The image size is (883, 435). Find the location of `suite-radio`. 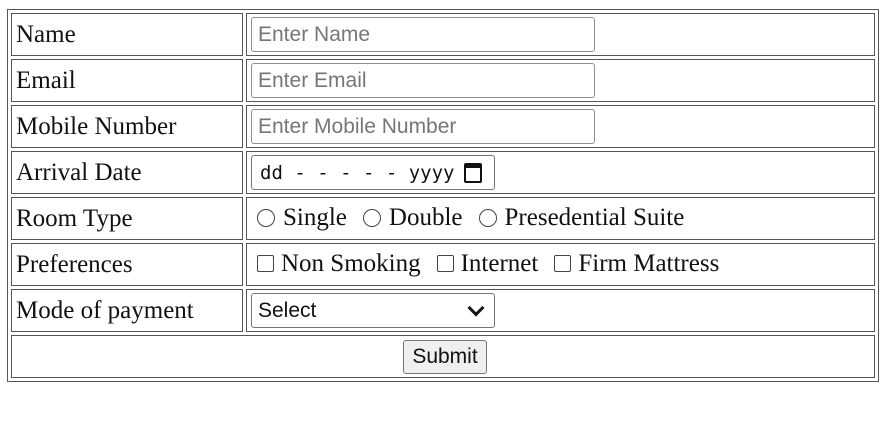

suite-radio is located at coordinates (487, 217).